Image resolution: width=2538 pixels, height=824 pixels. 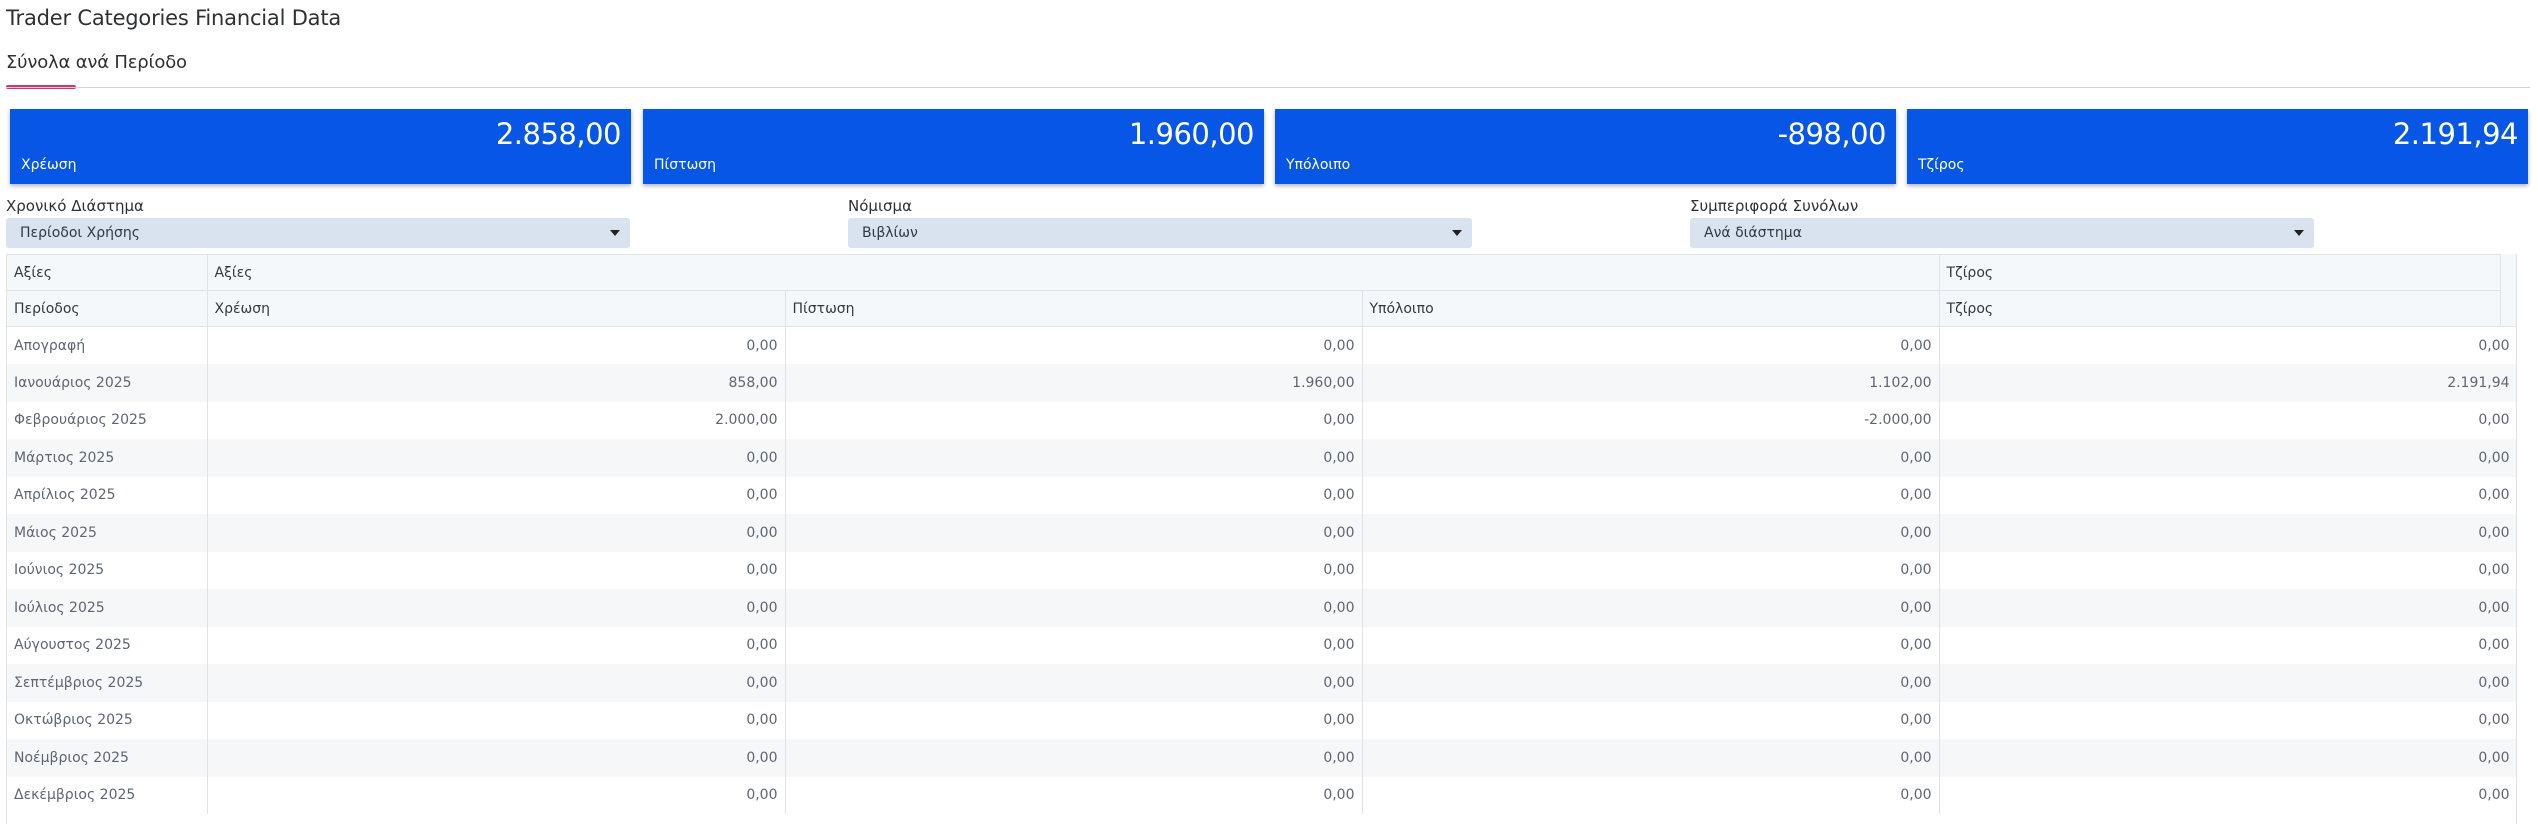 I want to click on tab-bar-divider, so click(x=1268, y=87).